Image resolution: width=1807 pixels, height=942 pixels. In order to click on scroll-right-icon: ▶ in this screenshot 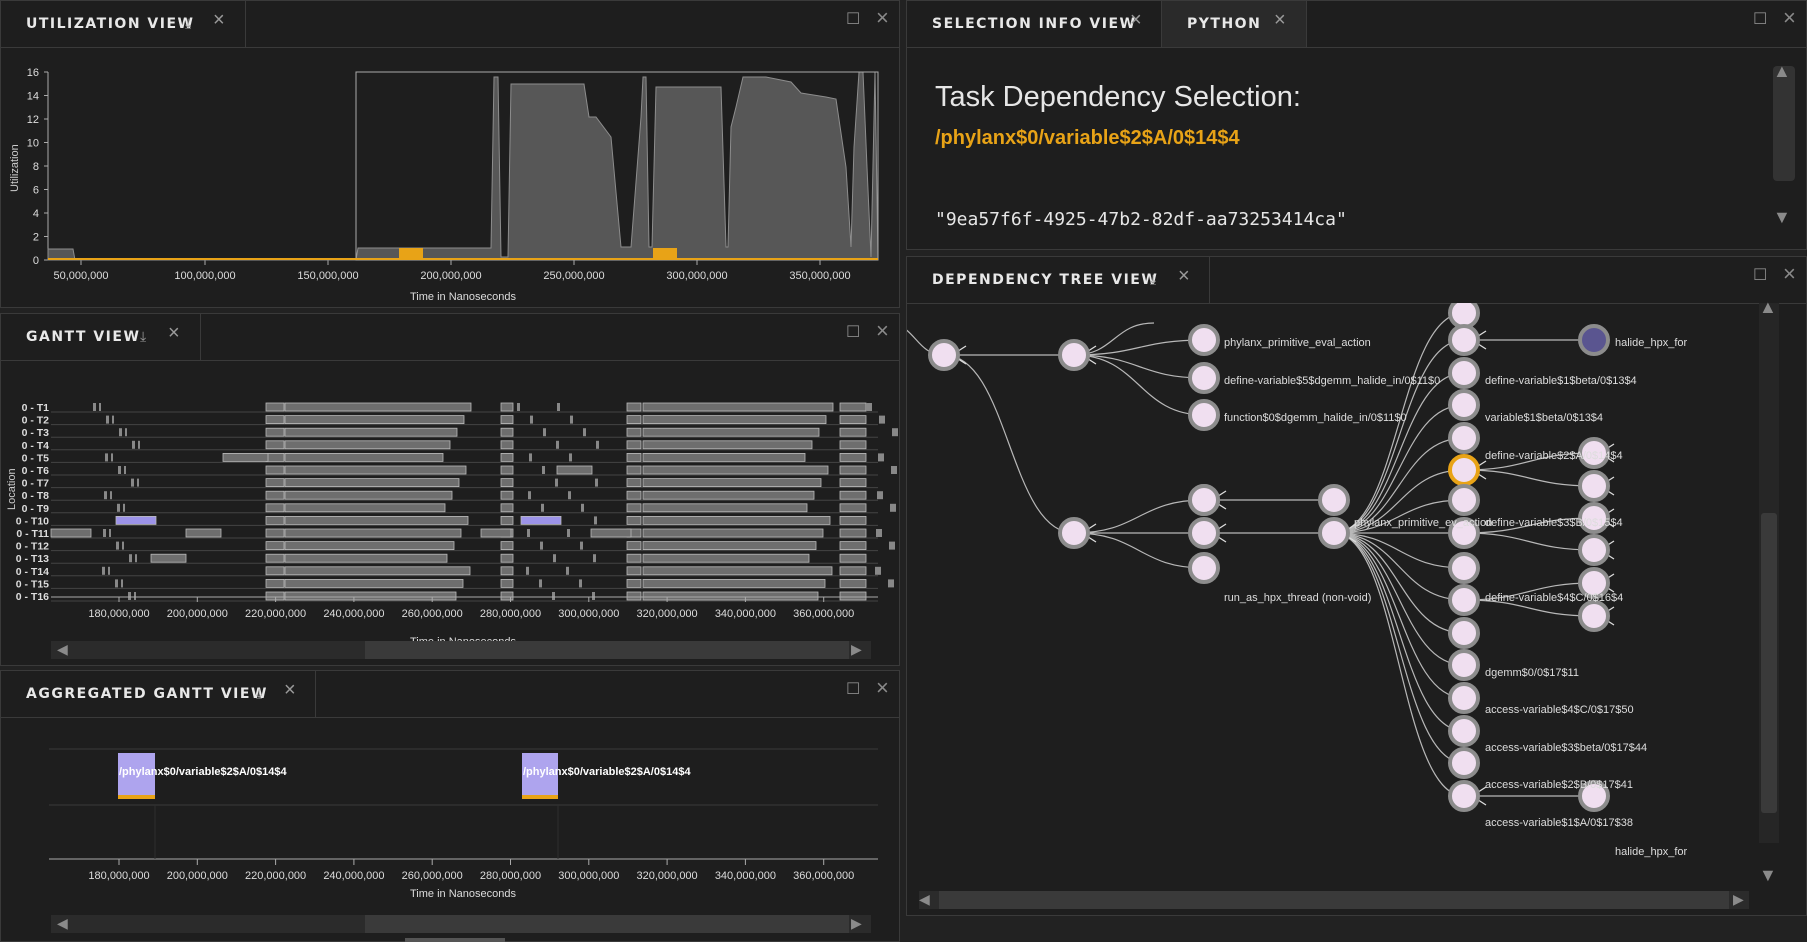, I will do `click(856, 923)`.